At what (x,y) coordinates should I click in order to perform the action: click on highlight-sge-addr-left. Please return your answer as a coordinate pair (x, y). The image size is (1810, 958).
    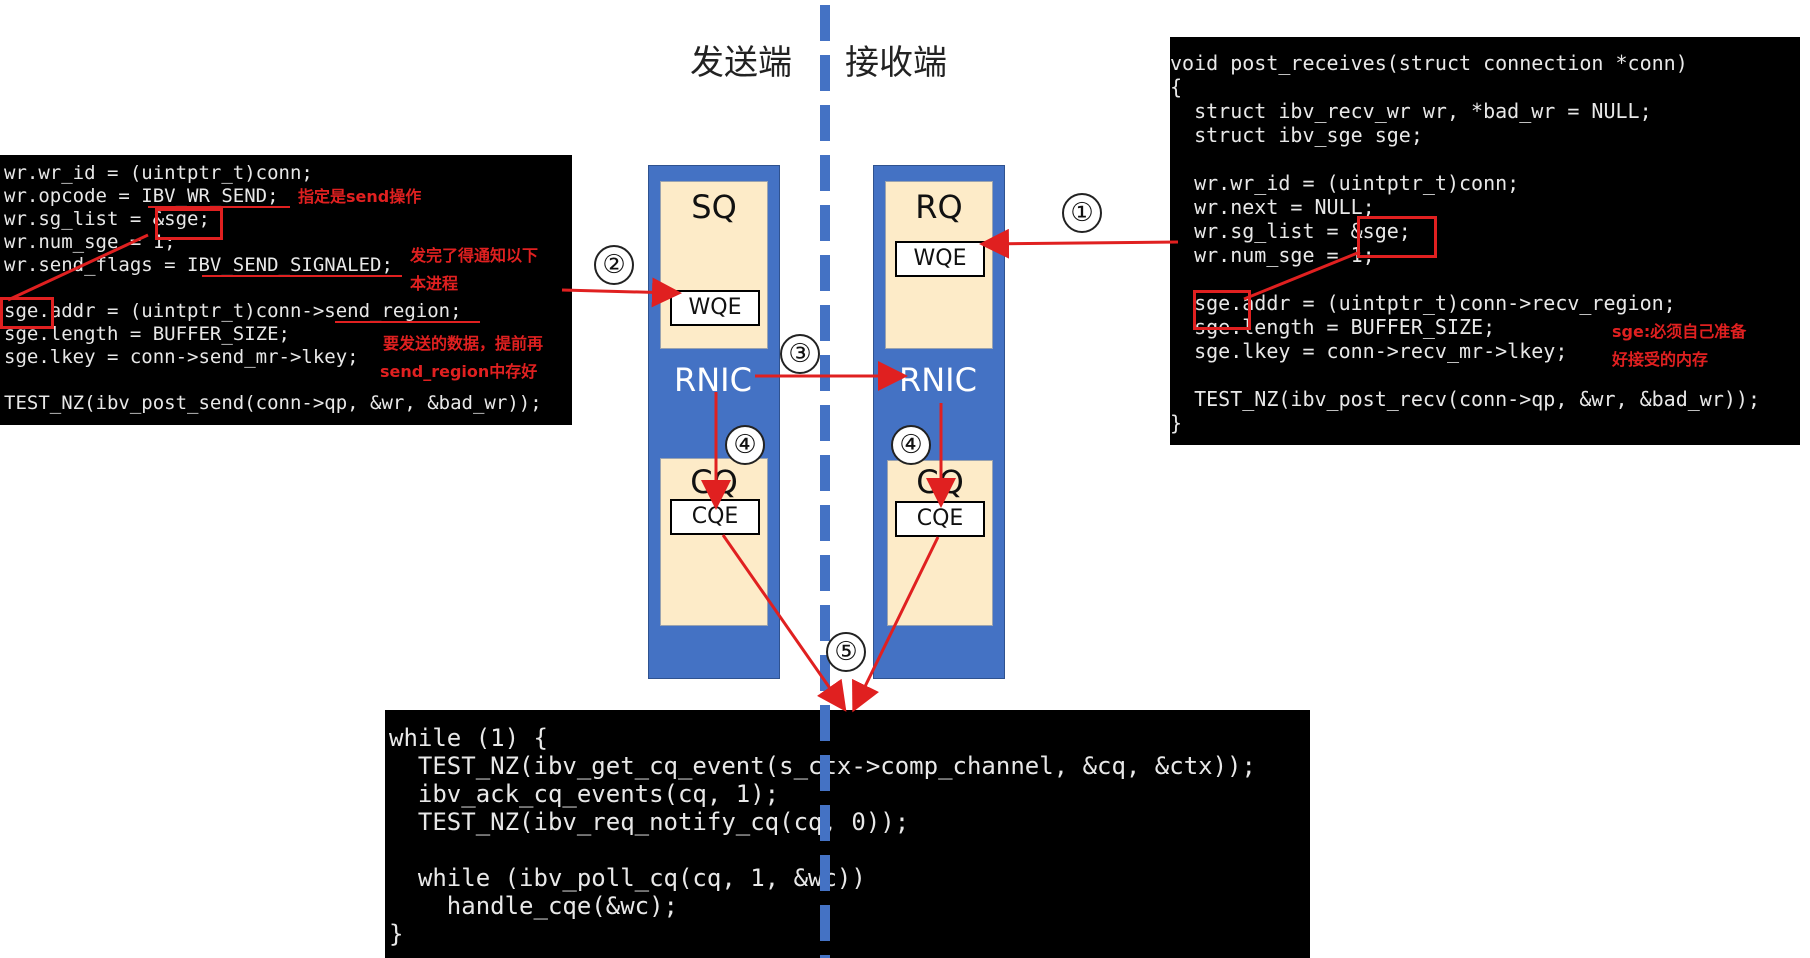
    Looking at the image, I should click on (27, 313).